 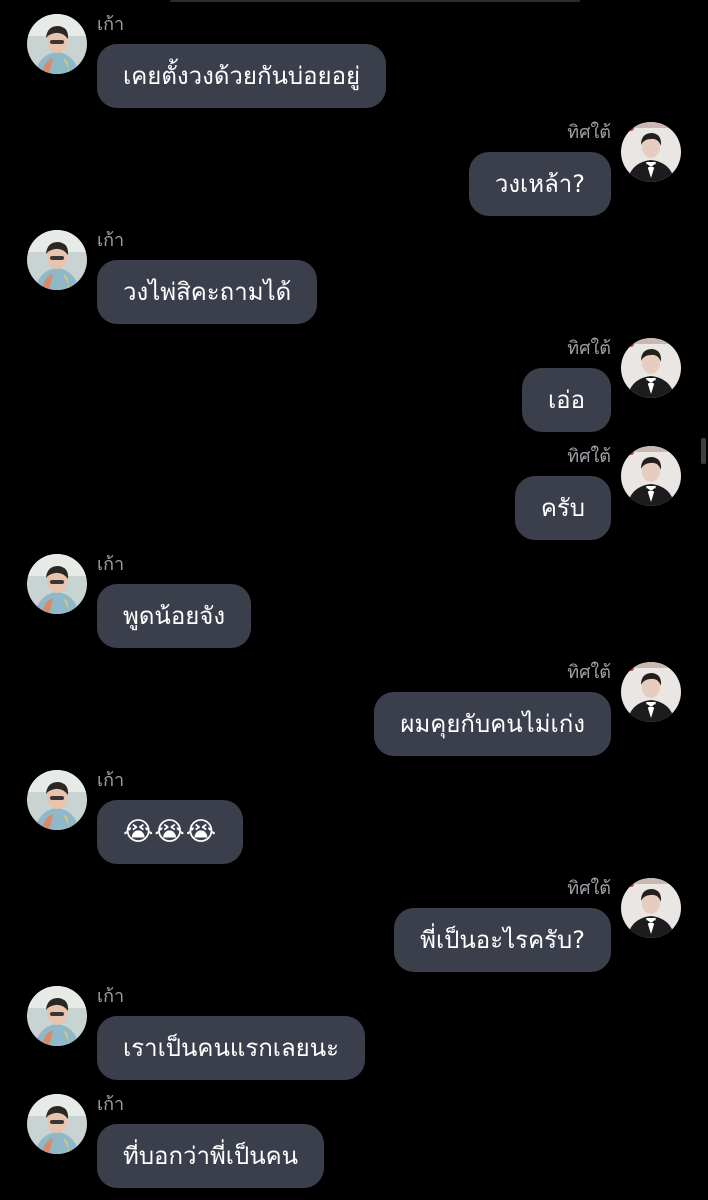 What do you see at coordinates (539, 184) in the screenshot?
I see `message-bubble: วงเหล้า?` at bounding box center [539, 184].